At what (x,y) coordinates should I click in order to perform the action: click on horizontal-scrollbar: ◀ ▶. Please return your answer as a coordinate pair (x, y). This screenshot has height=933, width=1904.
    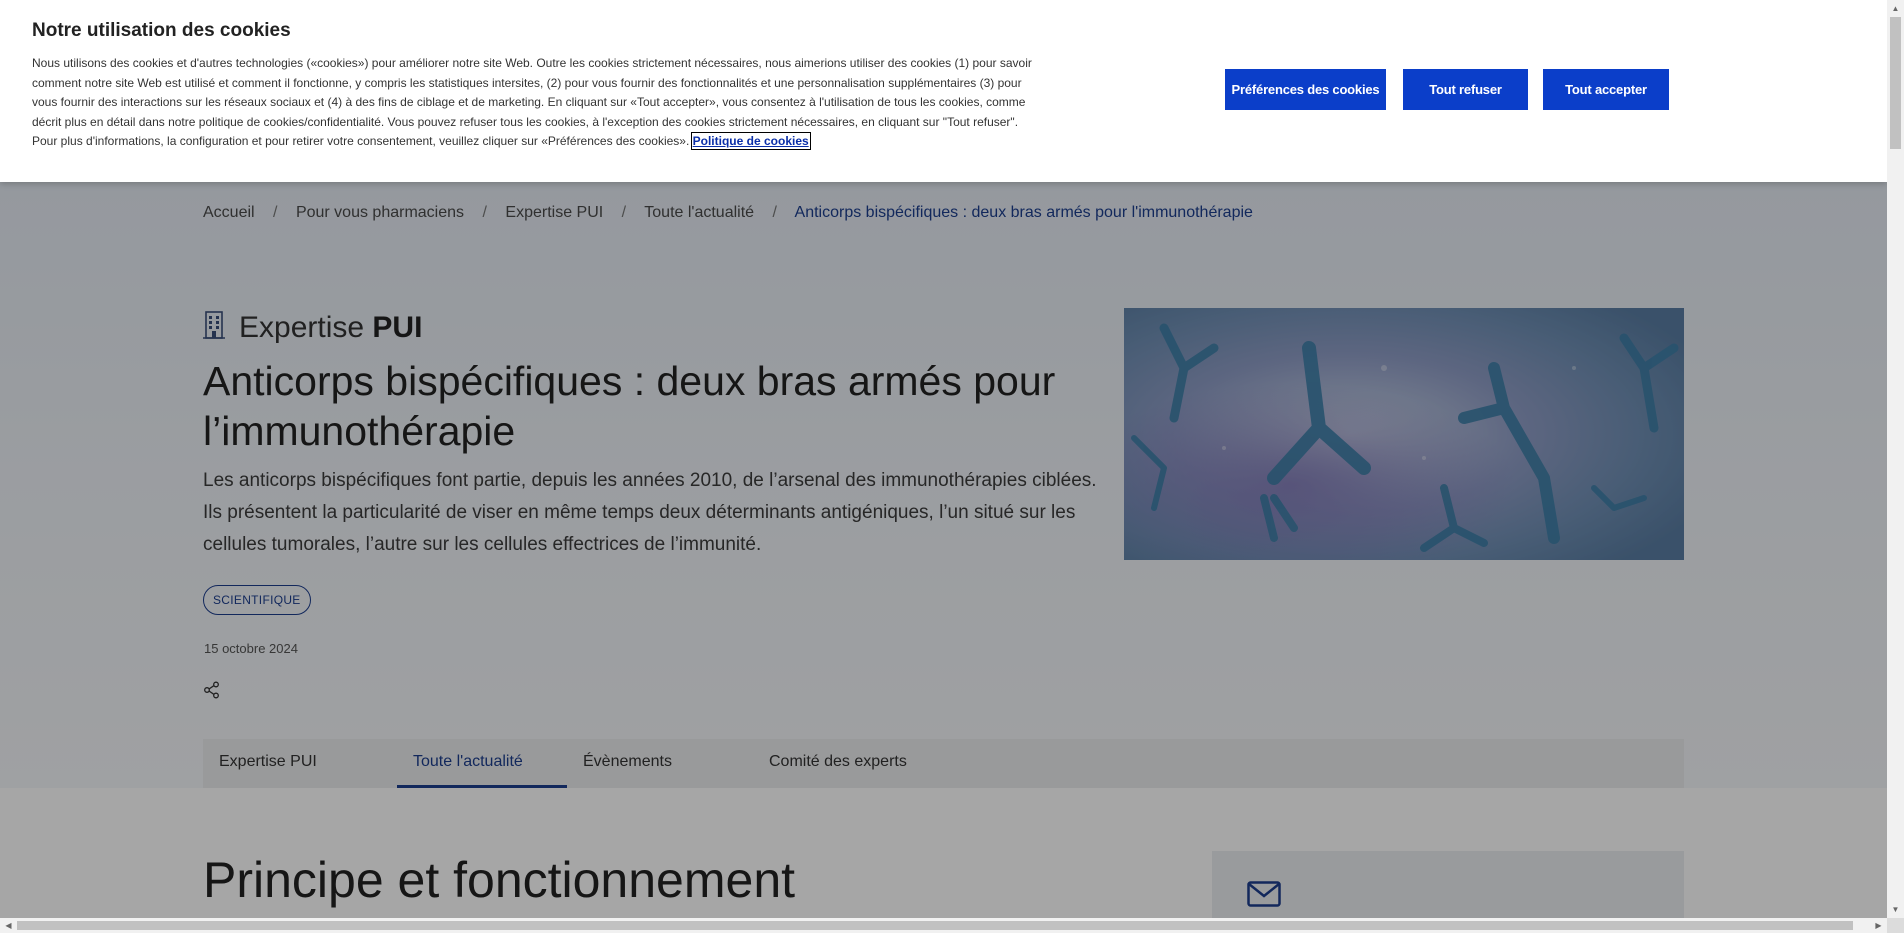
    Looking at the image, I should click on (943, 925).